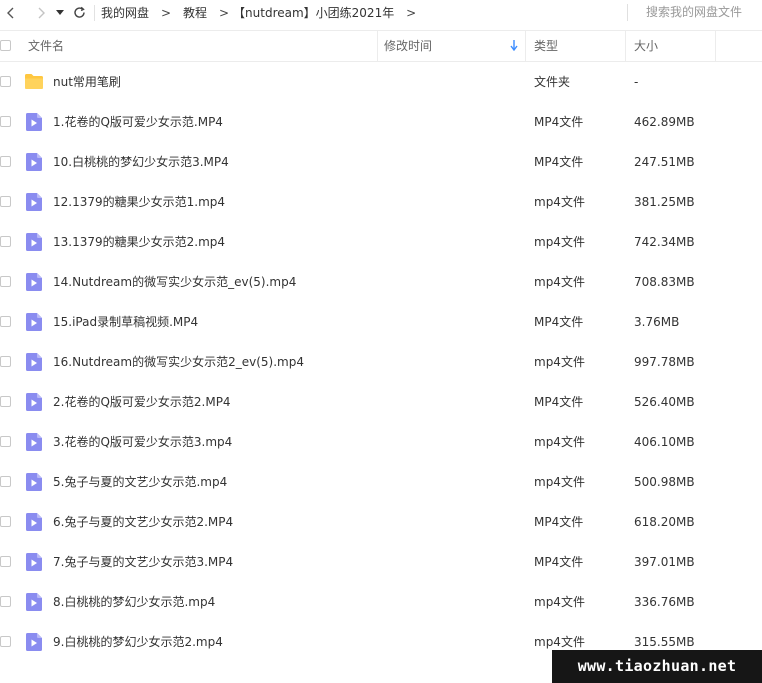  Describe the element at coordinates (195, 12) in the screenshot. I see `breadcrumb-item-tutorials: 教程` at that location.